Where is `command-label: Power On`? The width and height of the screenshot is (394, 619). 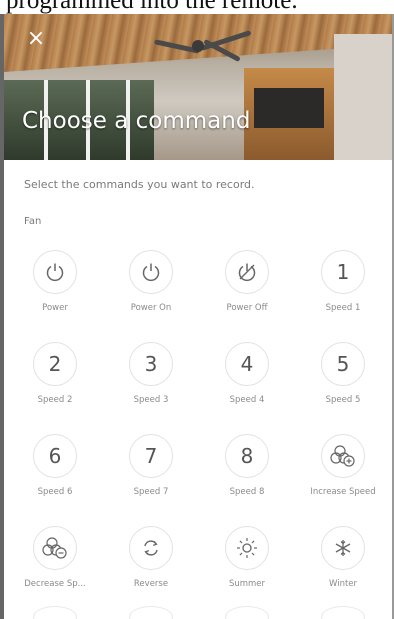
command-label: Power On is located at coordinates (151, 308).